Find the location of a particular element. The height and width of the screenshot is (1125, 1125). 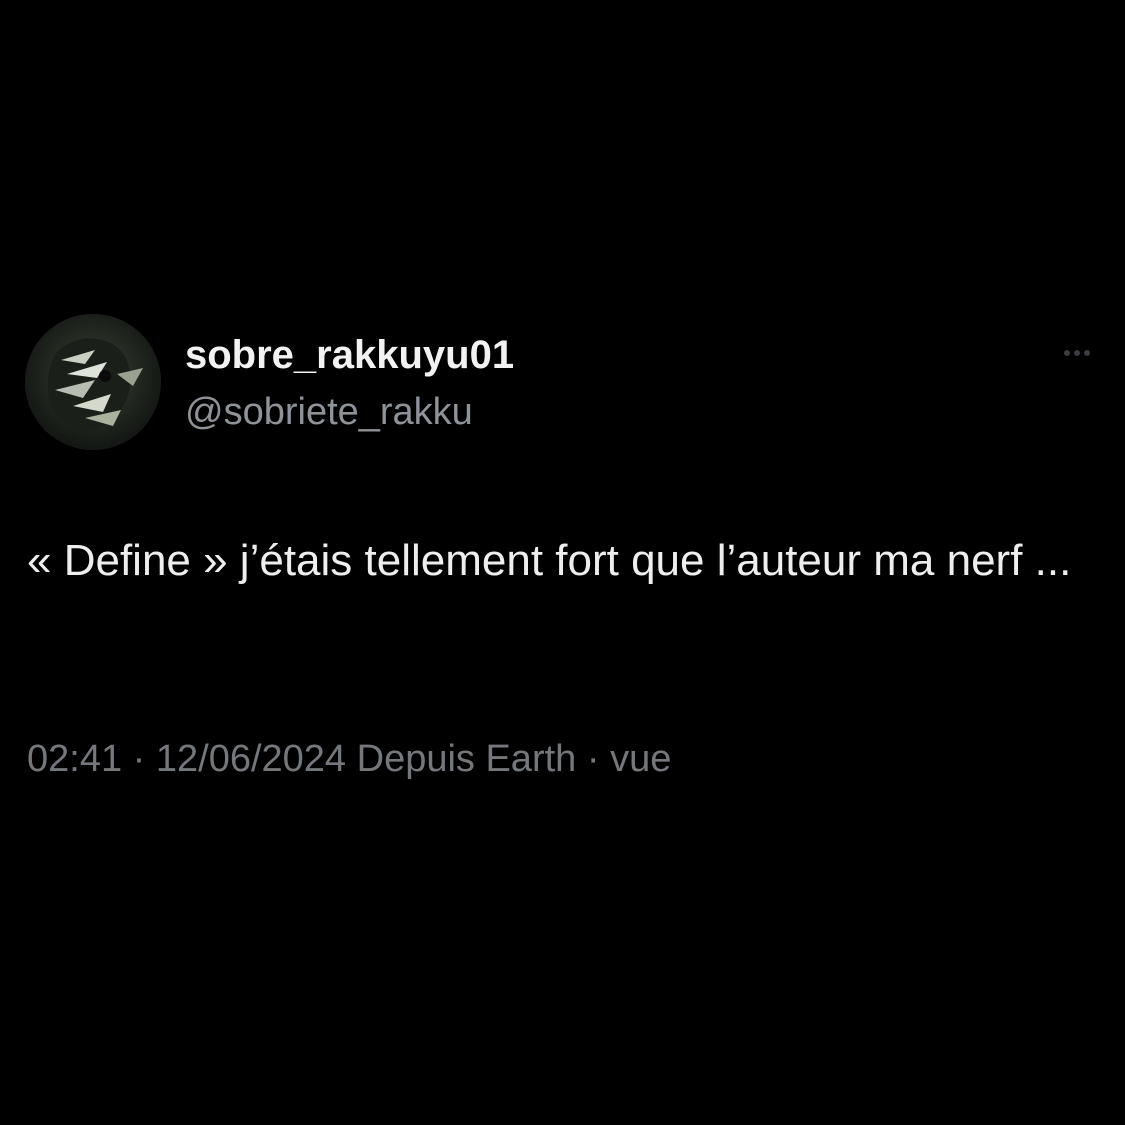

tweet-meta: 02:41 · 12/06/2024 Depuis Earth · vue is located at coordinates (349, 759).